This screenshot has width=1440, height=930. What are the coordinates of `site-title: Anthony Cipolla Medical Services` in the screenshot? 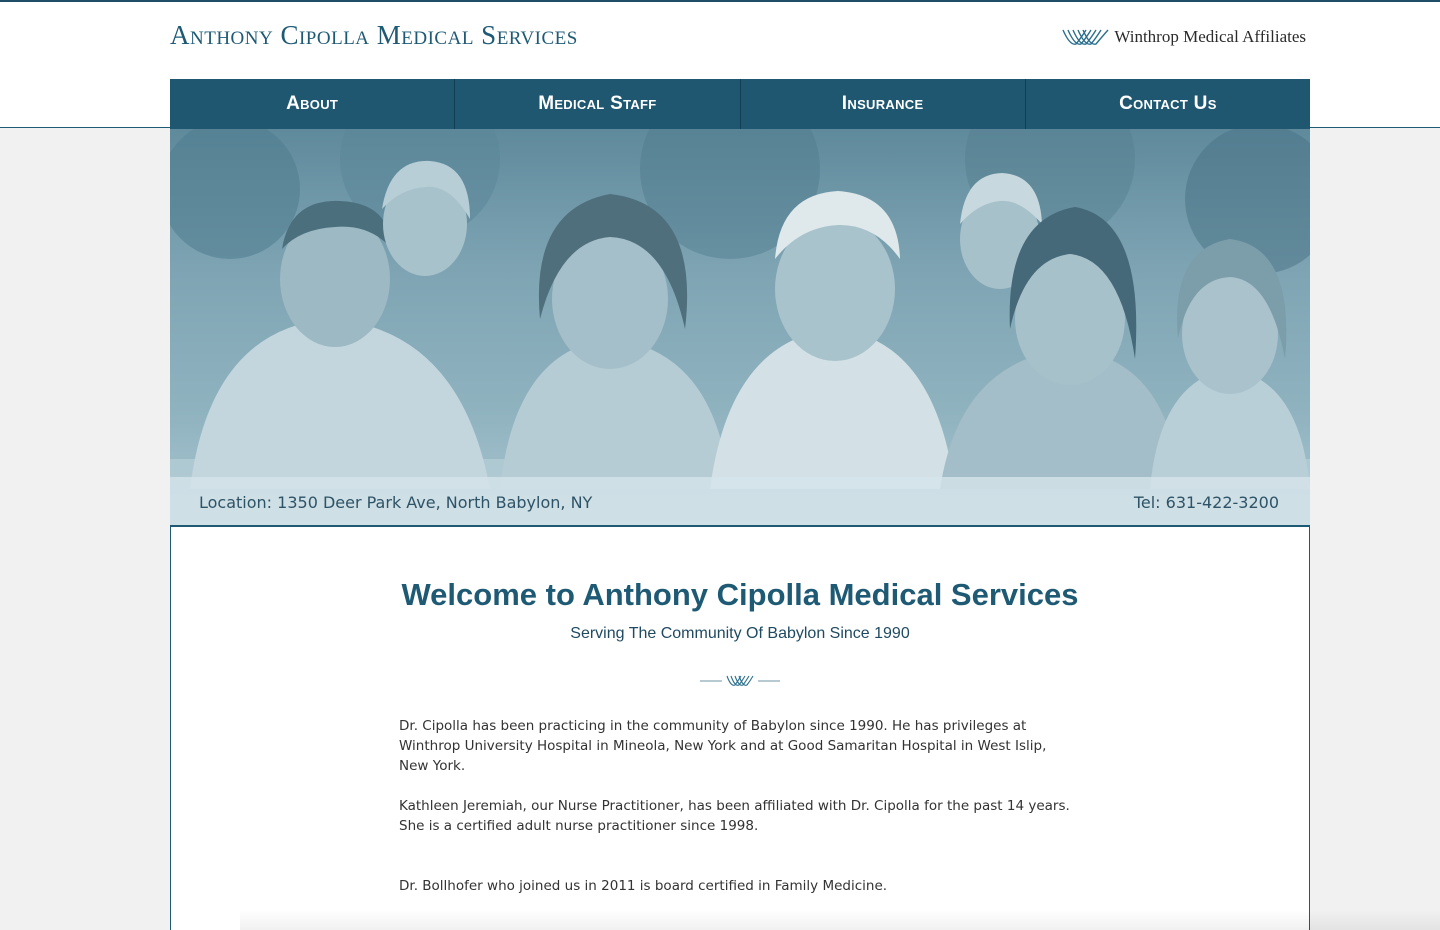 It's located at (374, 35).